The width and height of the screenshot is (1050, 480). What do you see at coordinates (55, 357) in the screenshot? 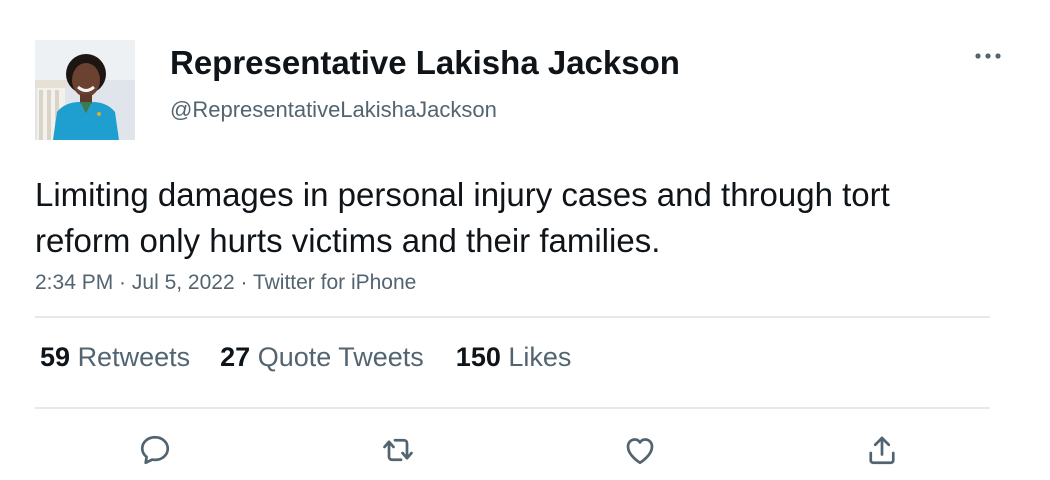
I see `retweets-count: 59` at bounding box center [55, 357].